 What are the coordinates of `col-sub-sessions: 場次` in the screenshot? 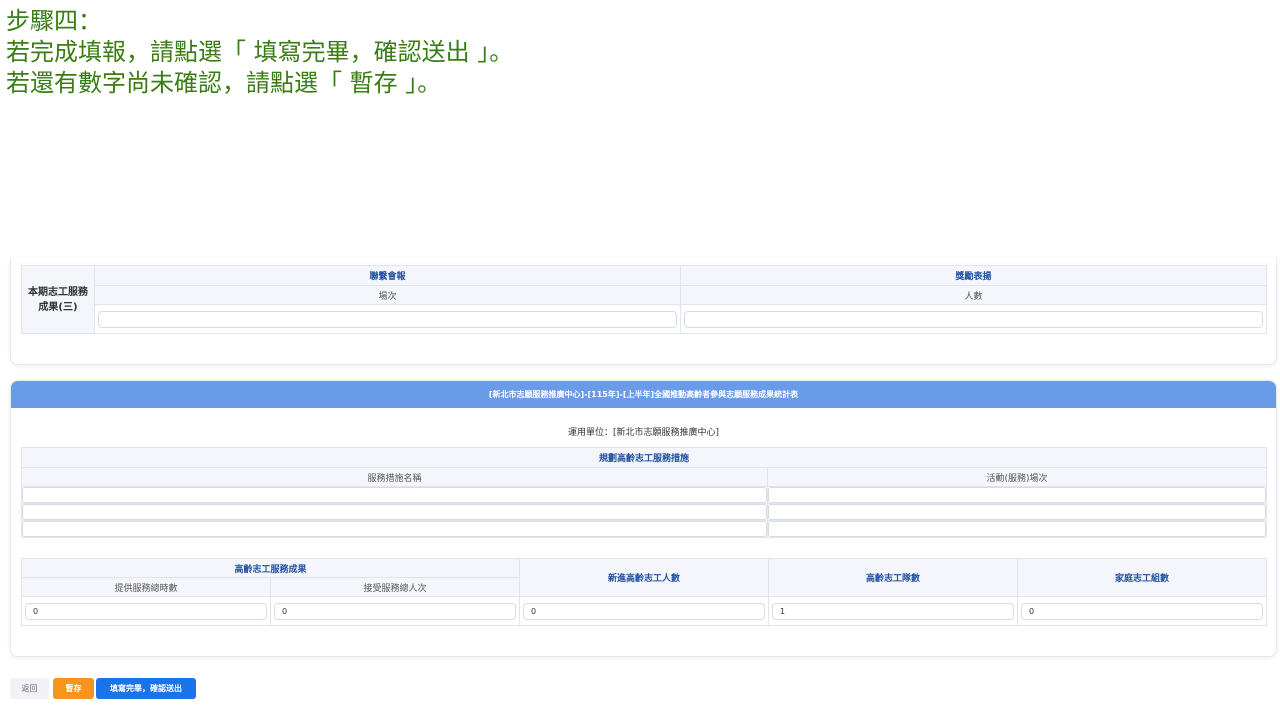 It's located at (387, 295).